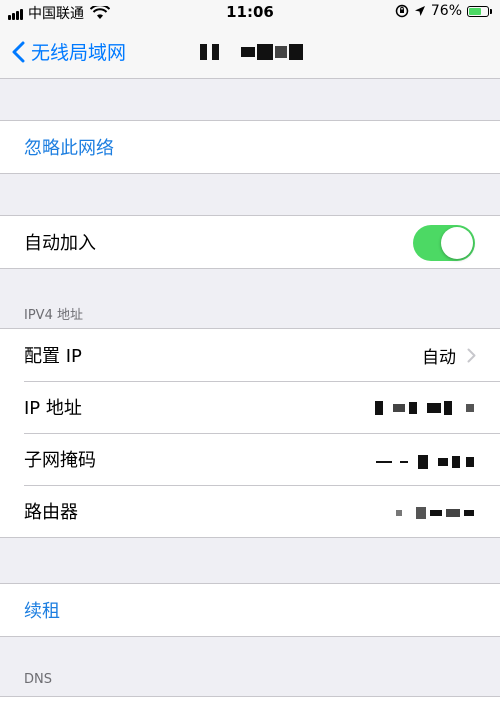 The image size is (500, 711). What do you see at coordinates (42, 611) in the screenshot?
I see `renew-lease-label: 续租` at bounding box center [42, 611].